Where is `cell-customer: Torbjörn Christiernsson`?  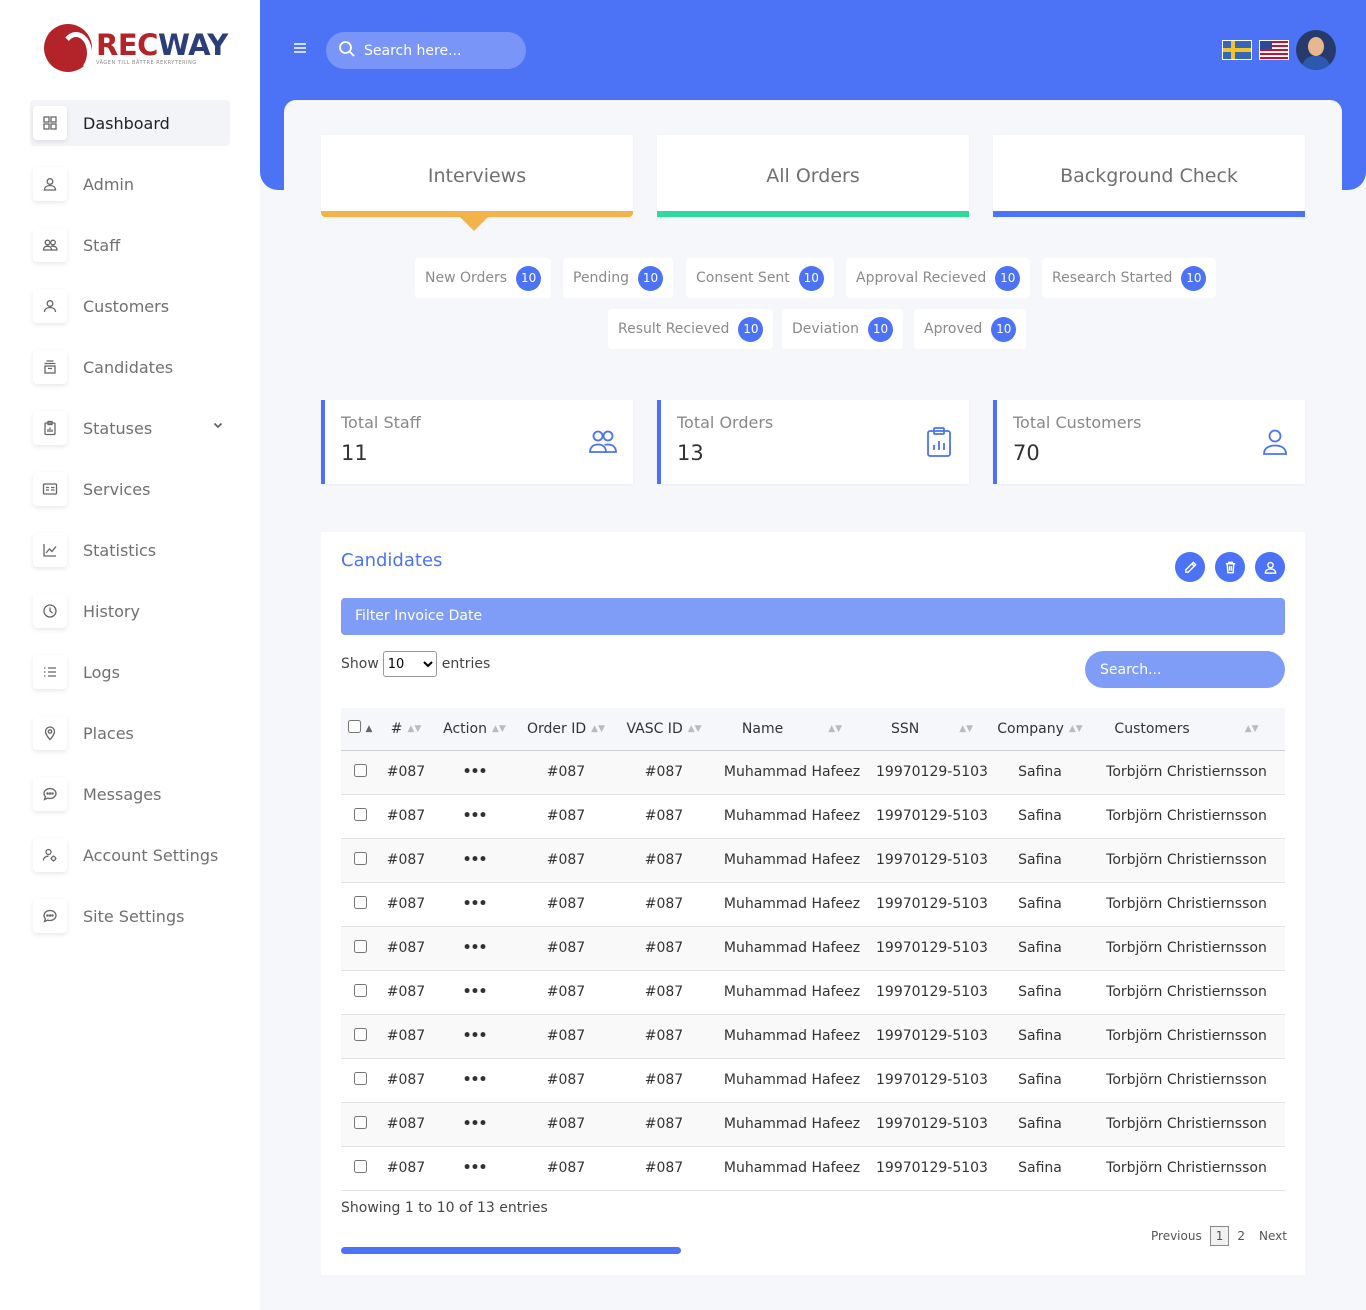 cell-customer: Torbjörn Christiernsson is located at coordinates (1186, 948).